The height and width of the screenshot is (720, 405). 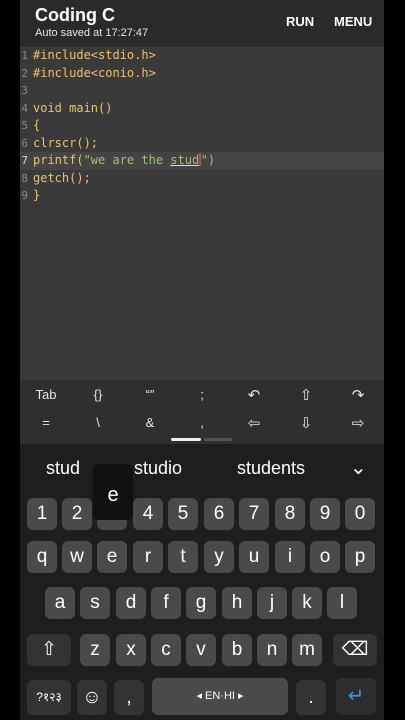 What do you see at coordinates (201, 650) in the screenshot?
I see `key-v: v` at bounding box center [201, 650].